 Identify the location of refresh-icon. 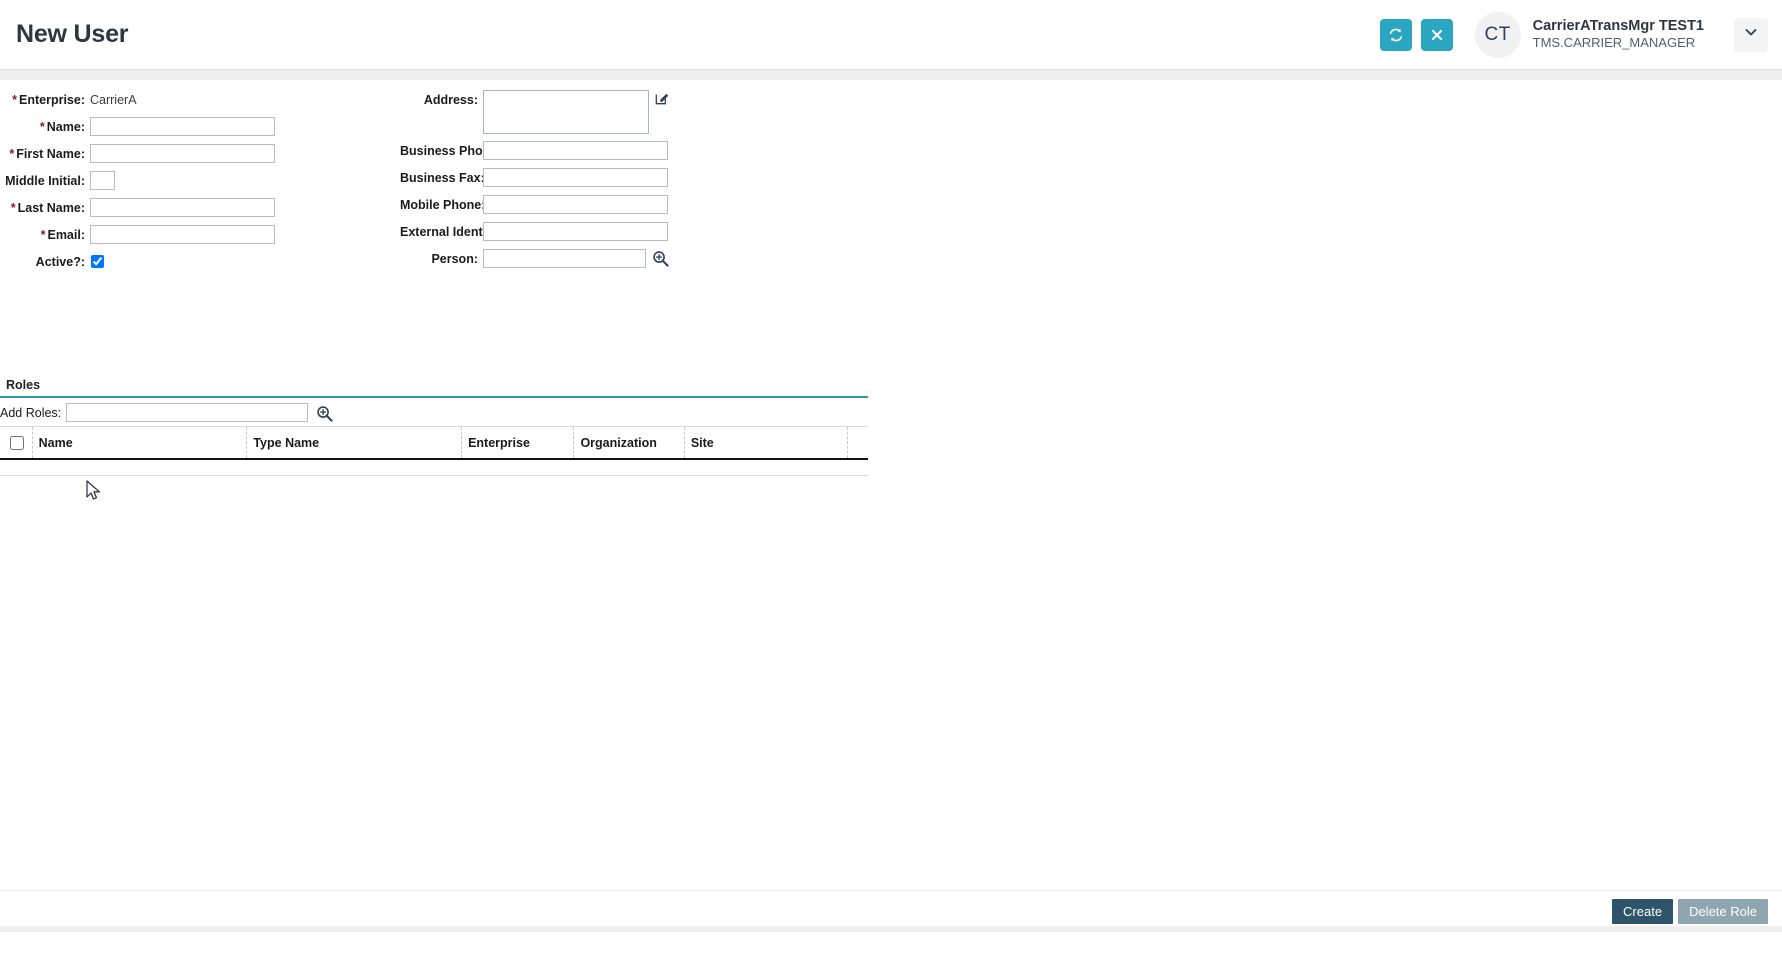
(1396, 35).